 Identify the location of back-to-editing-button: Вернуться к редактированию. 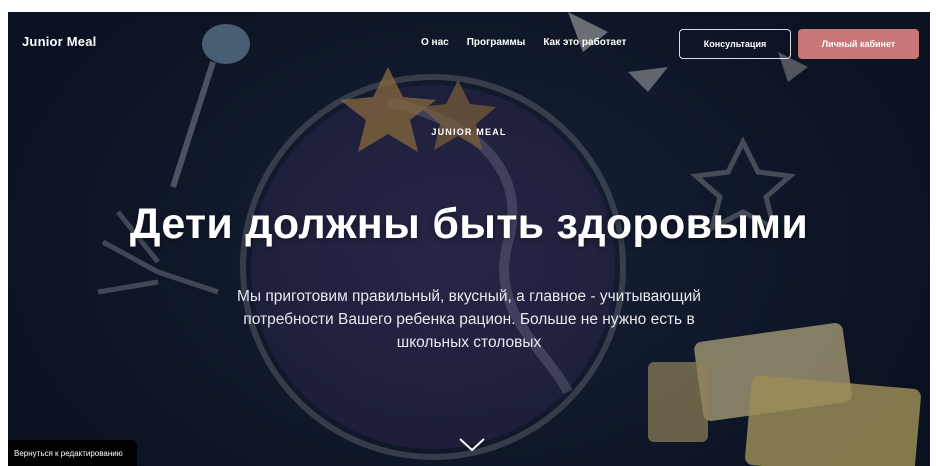
(72, 453).